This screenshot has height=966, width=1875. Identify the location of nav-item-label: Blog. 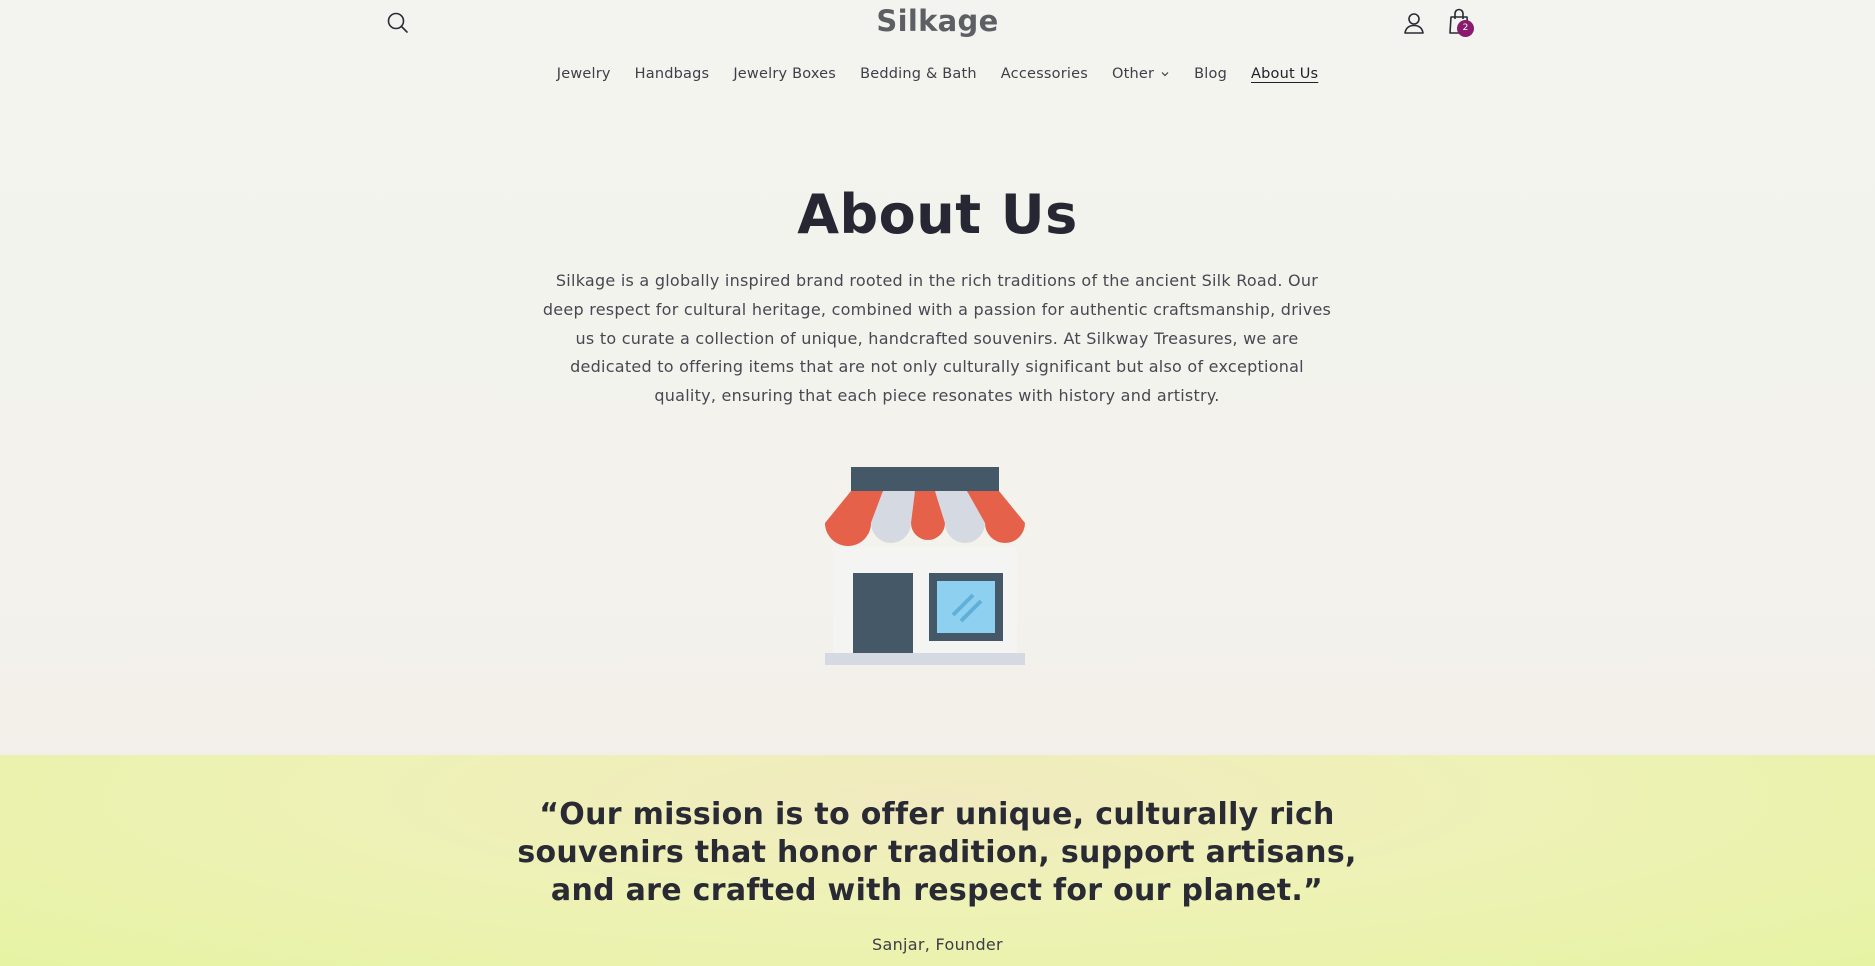
(1211, 74).